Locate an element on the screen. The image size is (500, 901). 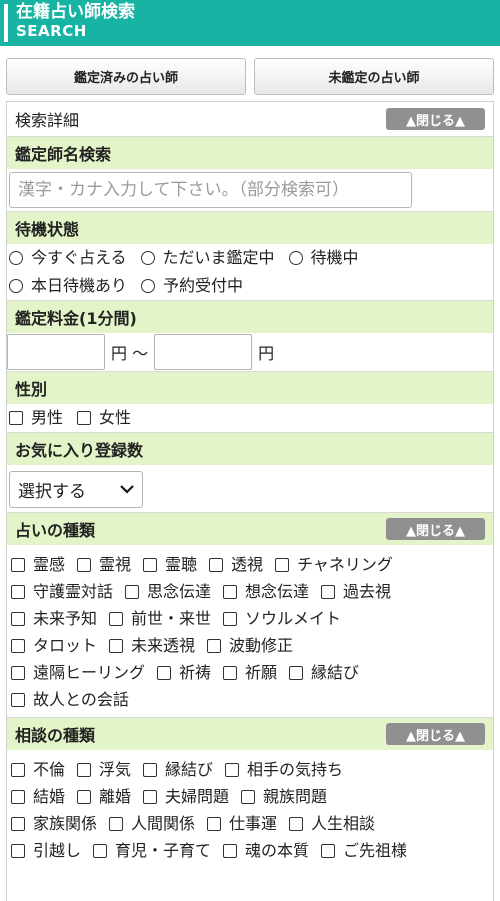
search-details-row: 検索詳細 ▲閉じる▲ is located at coordinates (250, 119).